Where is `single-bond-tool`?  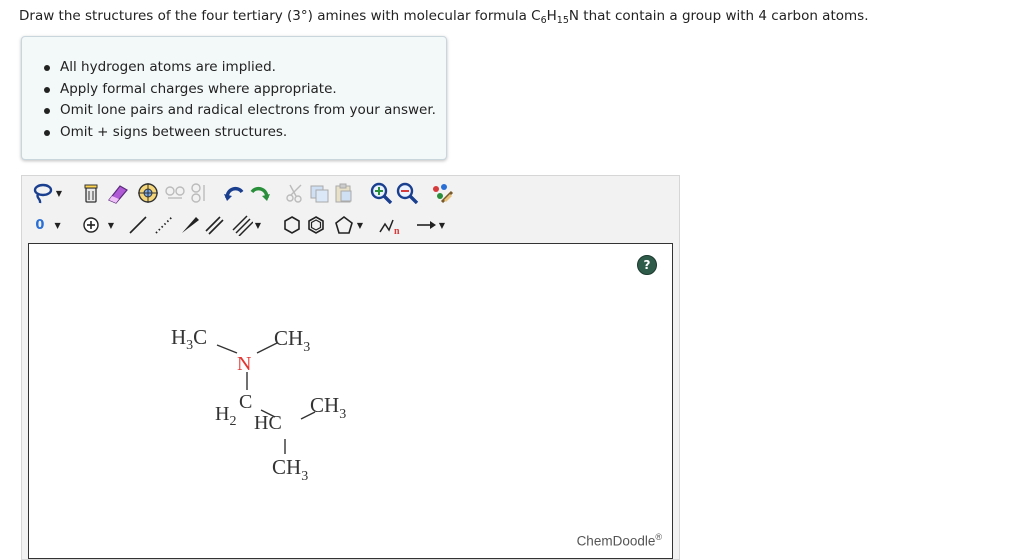
single-bond-tool is located at coordinates (138, 225).